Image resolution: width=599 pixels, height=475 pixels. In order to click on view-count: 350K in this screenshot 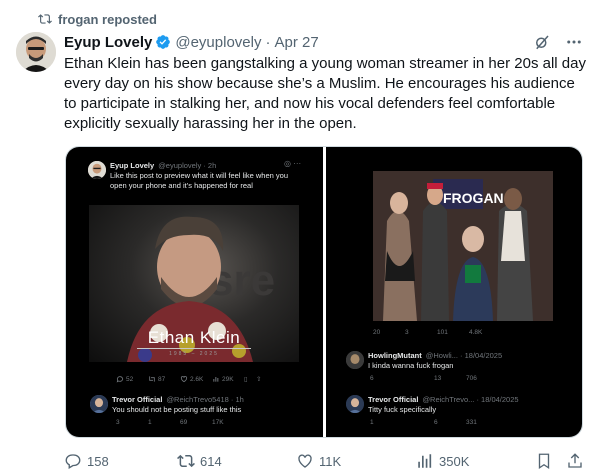, I will do `click(454, 461)`.